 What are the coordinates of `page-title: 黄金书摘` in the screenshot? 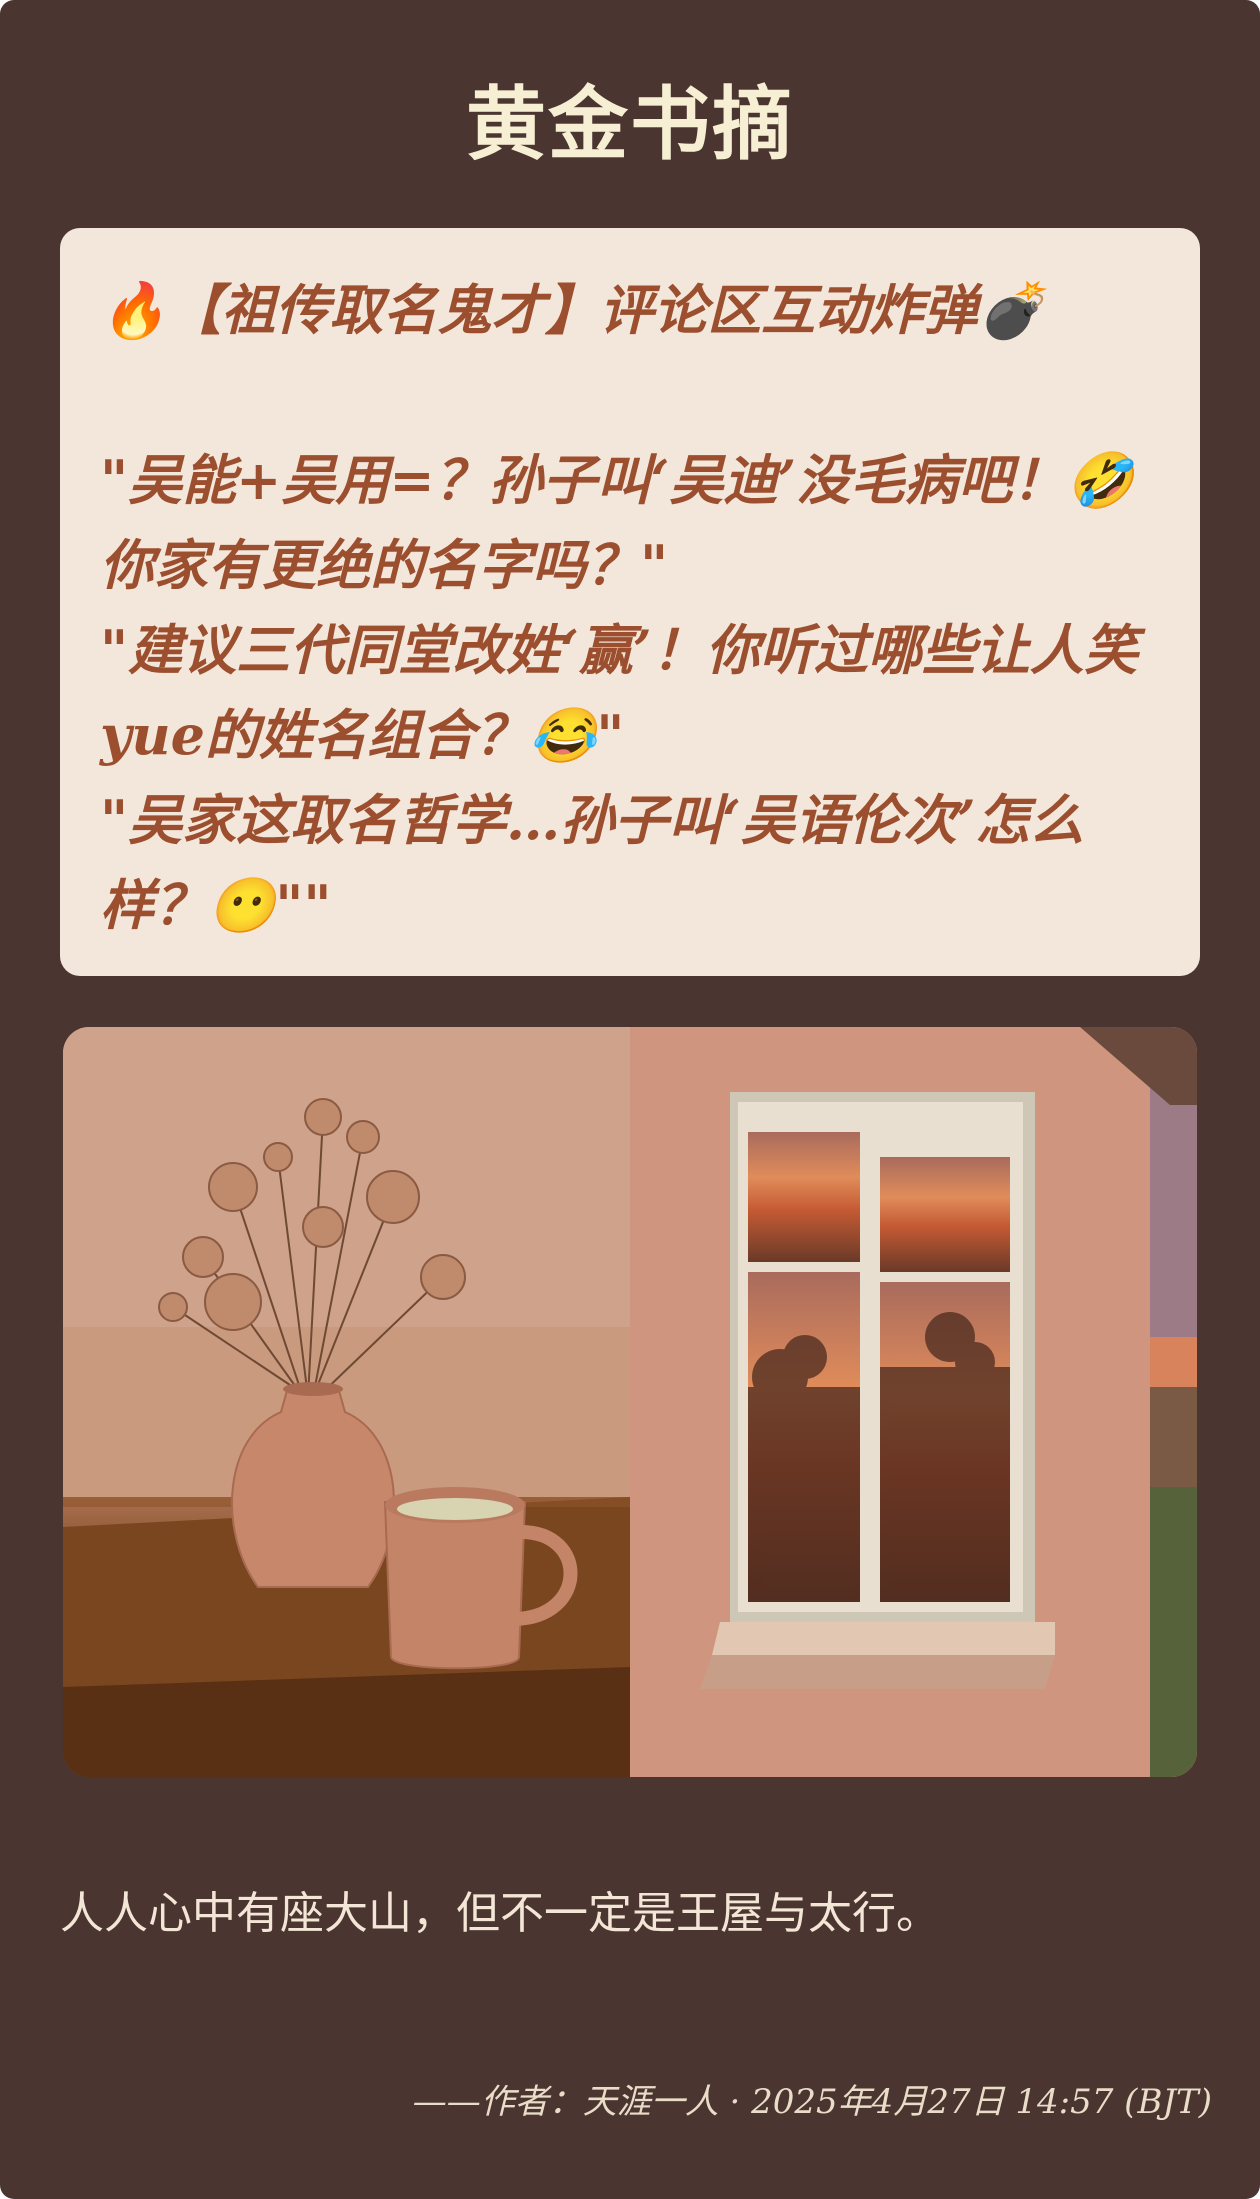 It's located at (630, 124).